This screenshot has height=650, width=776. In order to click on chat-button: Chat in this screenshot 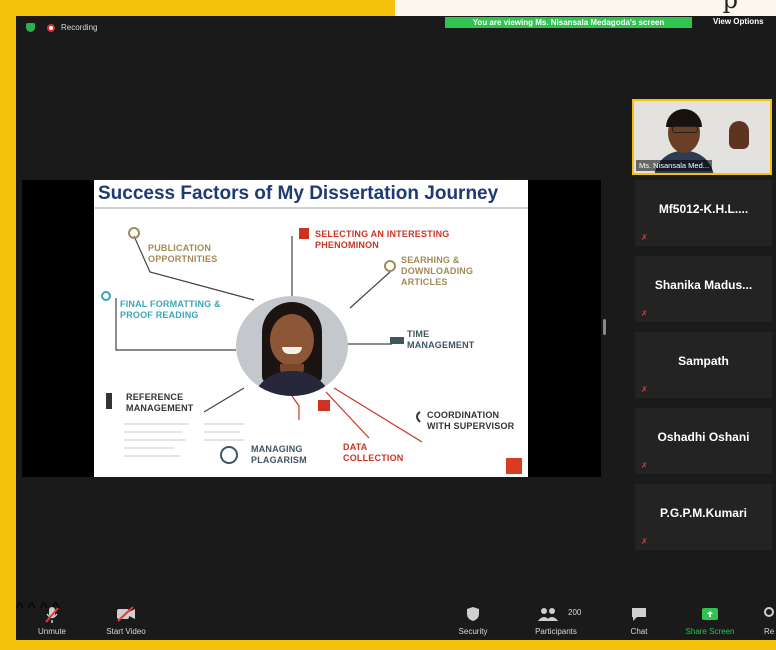, I will do `click(639, 620)`.